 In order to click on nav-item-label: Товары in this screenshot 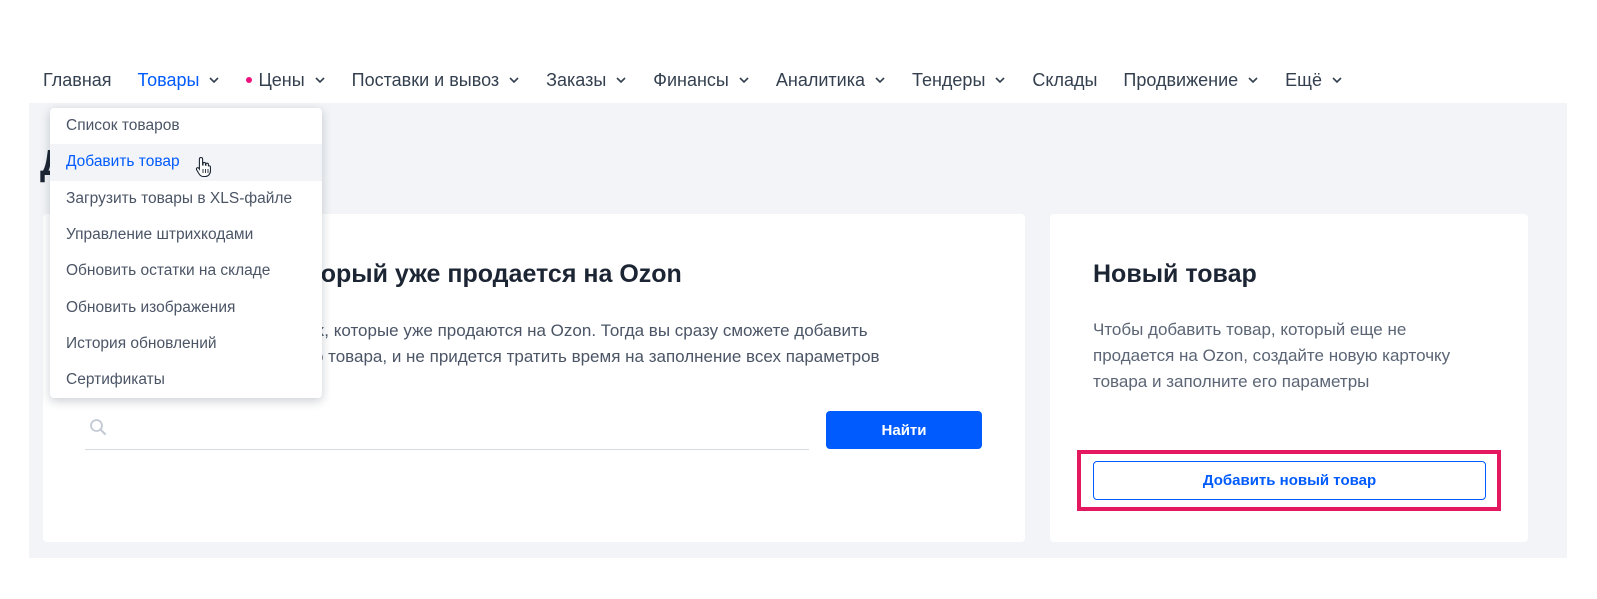, I will do `click(168, 79)`.